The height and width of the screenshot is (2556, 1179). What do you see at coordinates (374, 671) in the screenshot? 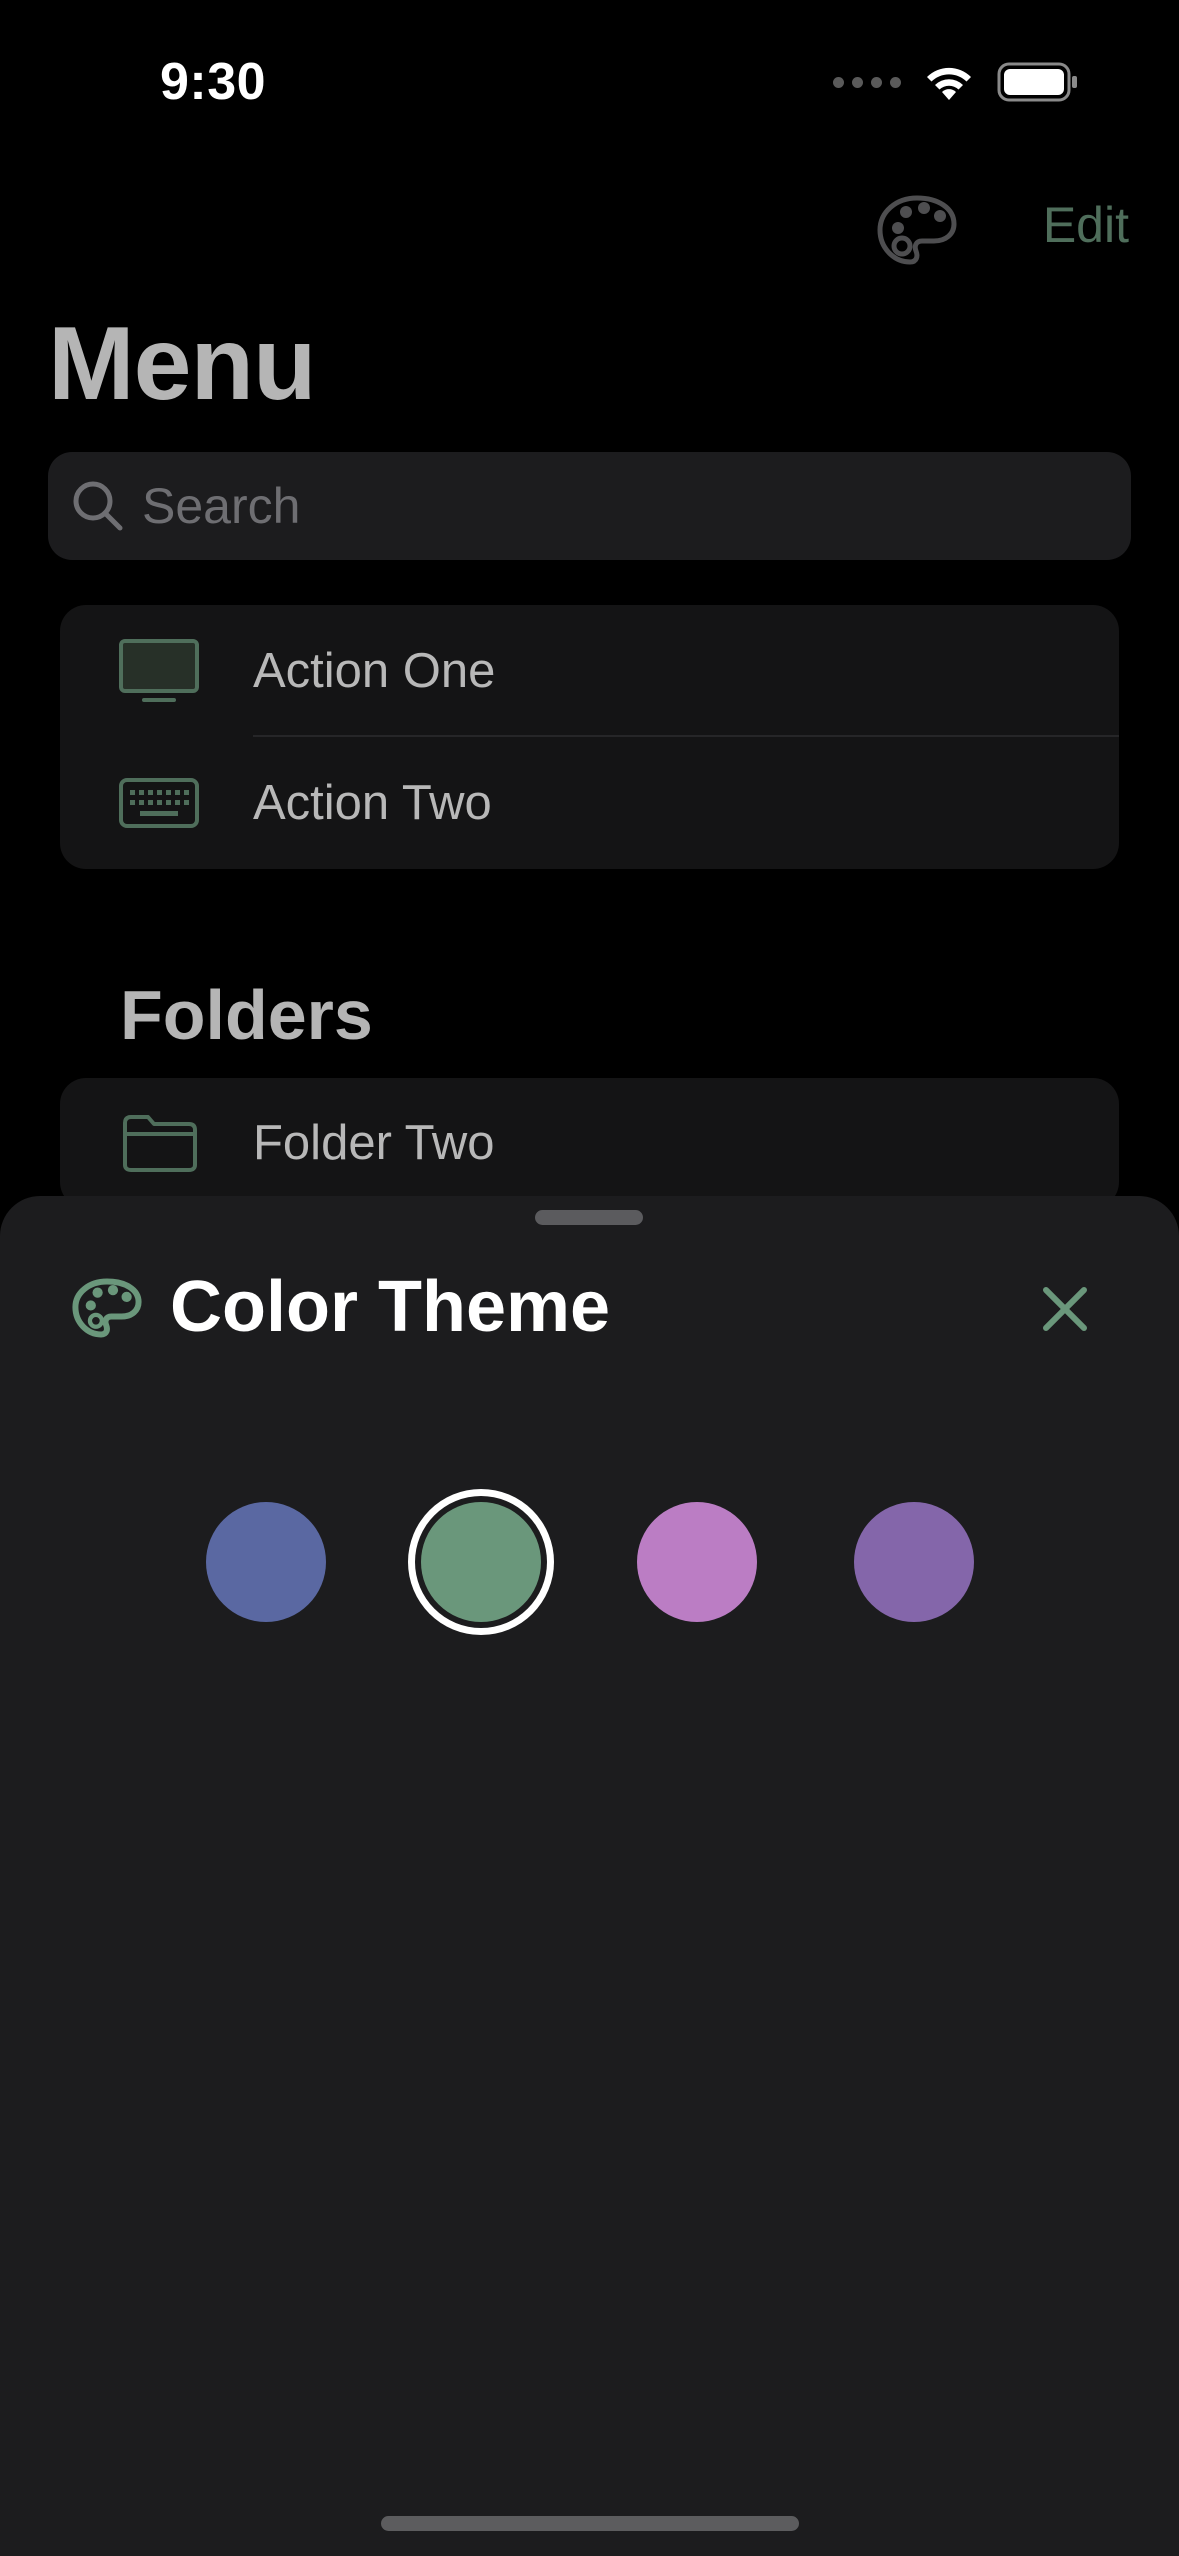
I see `list-item-label: Action One` at bounding box center [374, 671].